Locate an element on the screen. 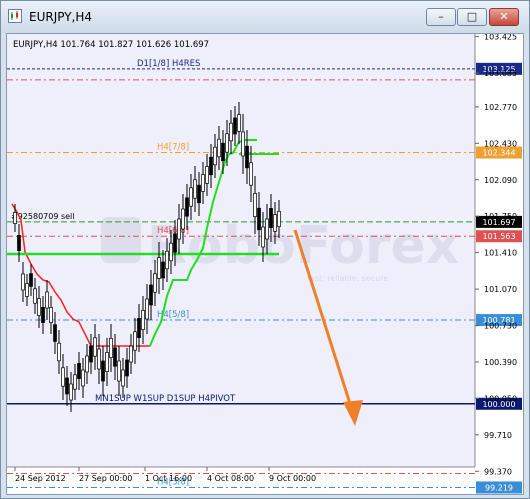 The height and width of the screenshot is (499, 530). x-tick-label: 1 Oct 16:00 is located at coordinates (168, 478).